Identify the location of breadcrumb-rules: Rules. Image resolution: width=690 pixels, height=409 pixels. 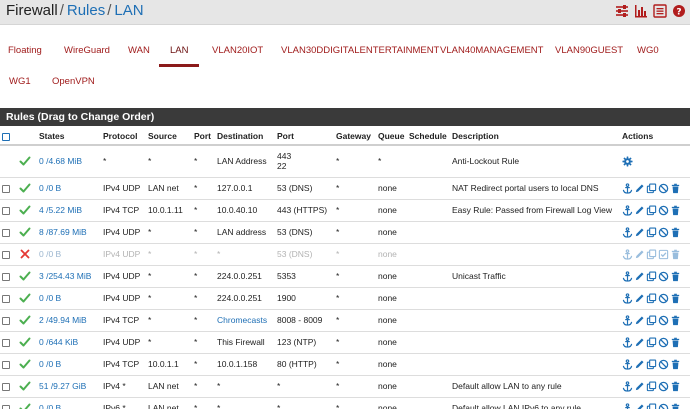
(86, 10).